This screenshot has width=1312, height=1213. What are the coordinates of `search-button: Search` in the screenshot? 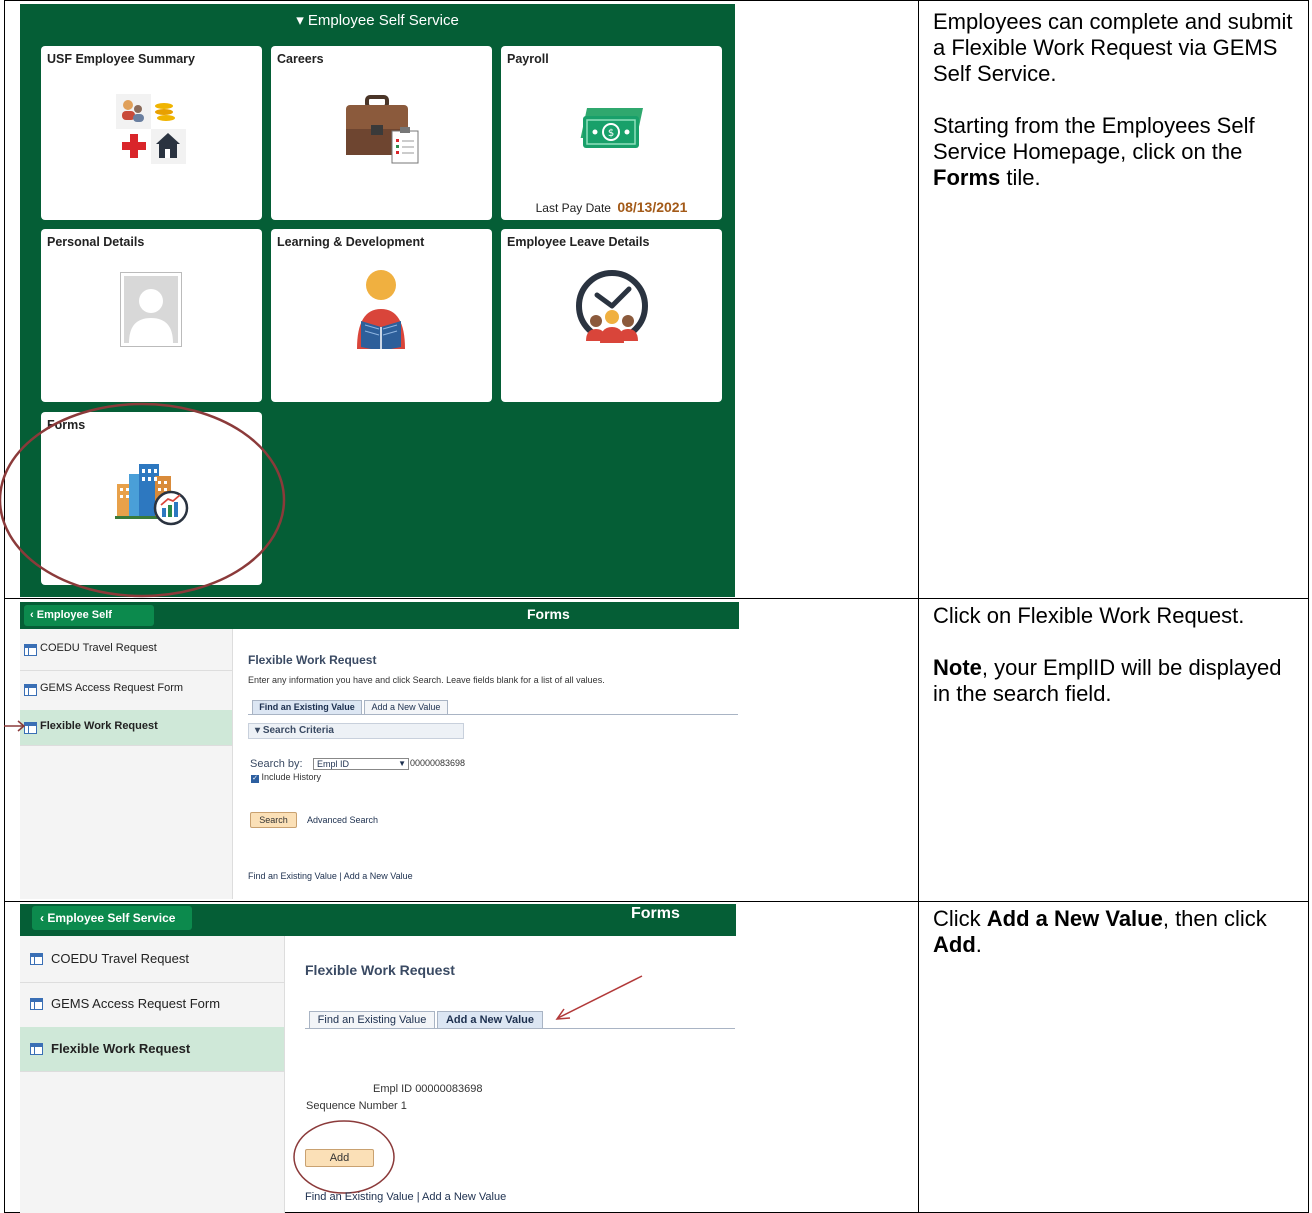 It's located at (273, 820).